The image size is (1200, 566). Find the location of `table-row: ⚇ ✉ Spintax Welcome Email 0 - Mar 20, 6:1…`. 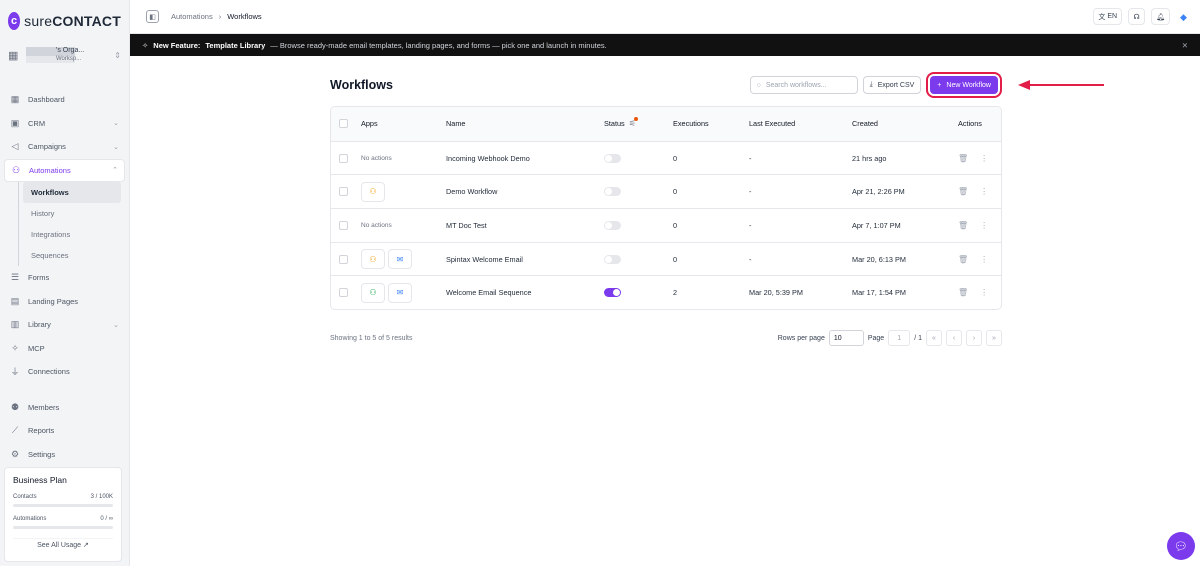

table-row: ⚇ ✉ Spintax Welcome Email 0 - Mar 20, 6:1… is located at coordinates (666, 258).